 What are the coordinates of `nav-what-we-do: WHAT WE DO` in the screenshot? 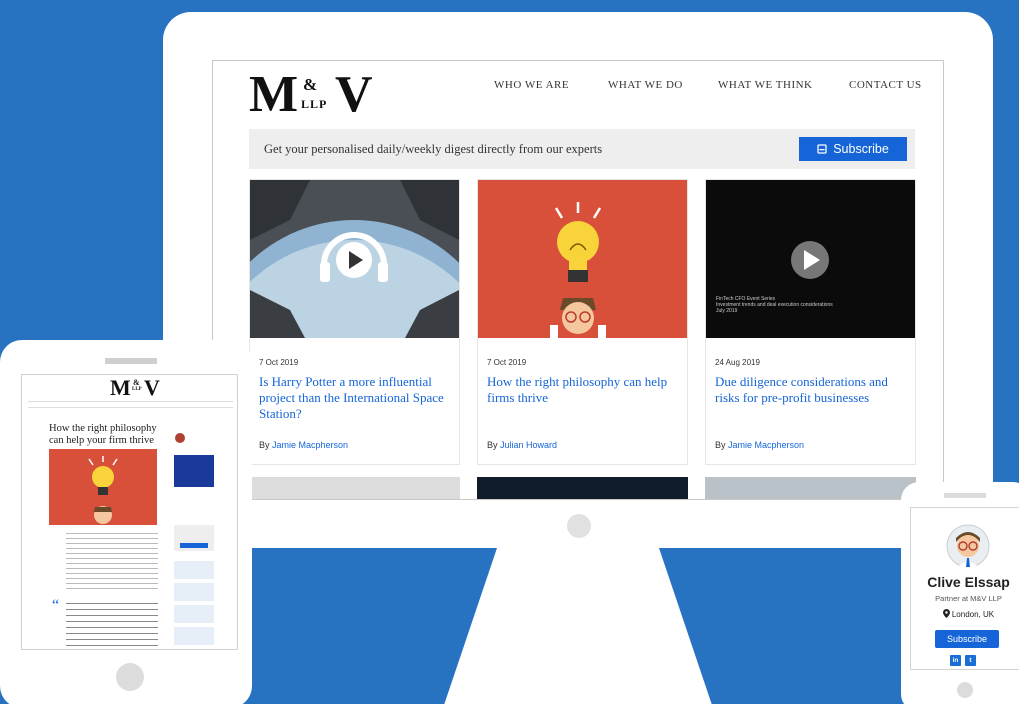 It's located at (645, 85).